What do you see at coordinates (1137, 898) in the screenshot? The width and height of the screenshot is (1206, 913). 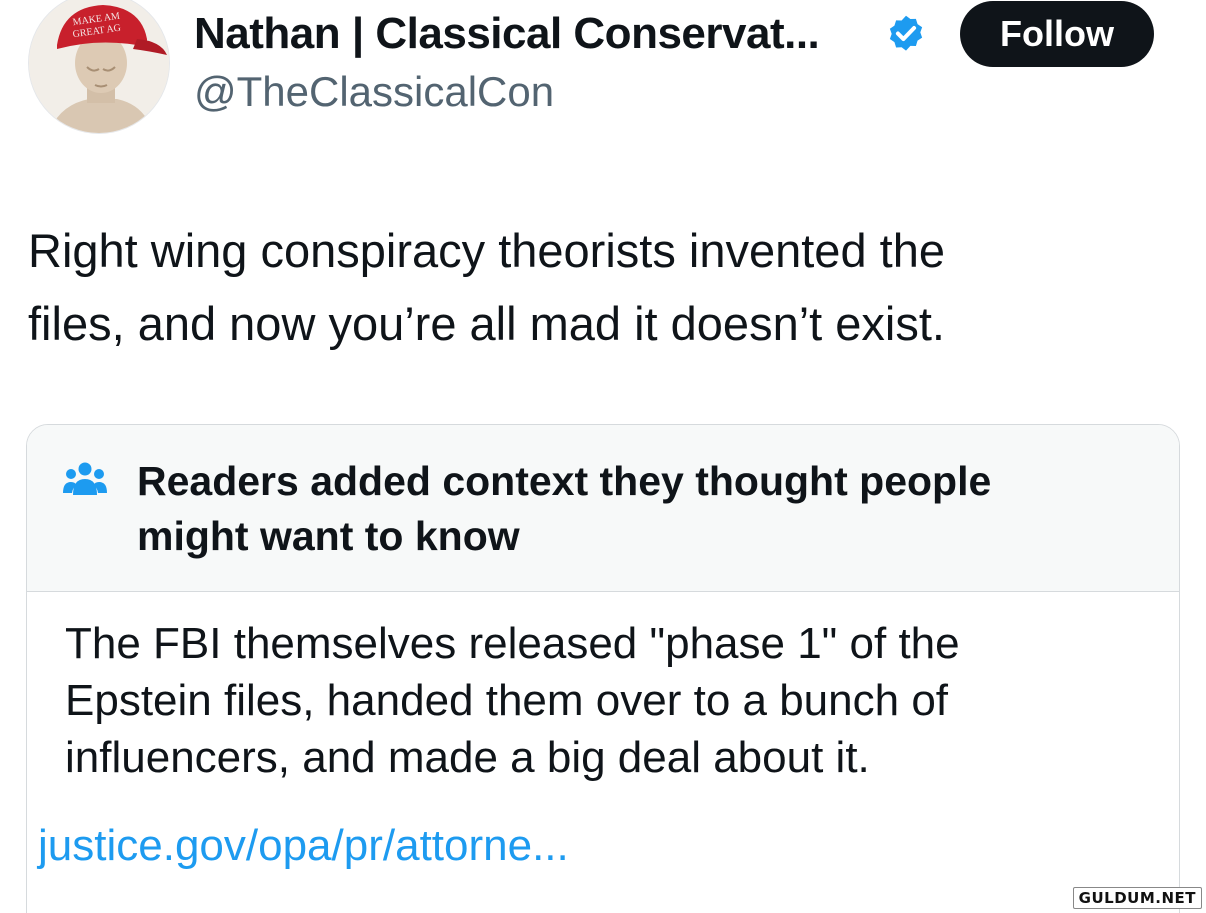 I see `watermark: GULDUM.NET` at bounding box center [1137, 898].